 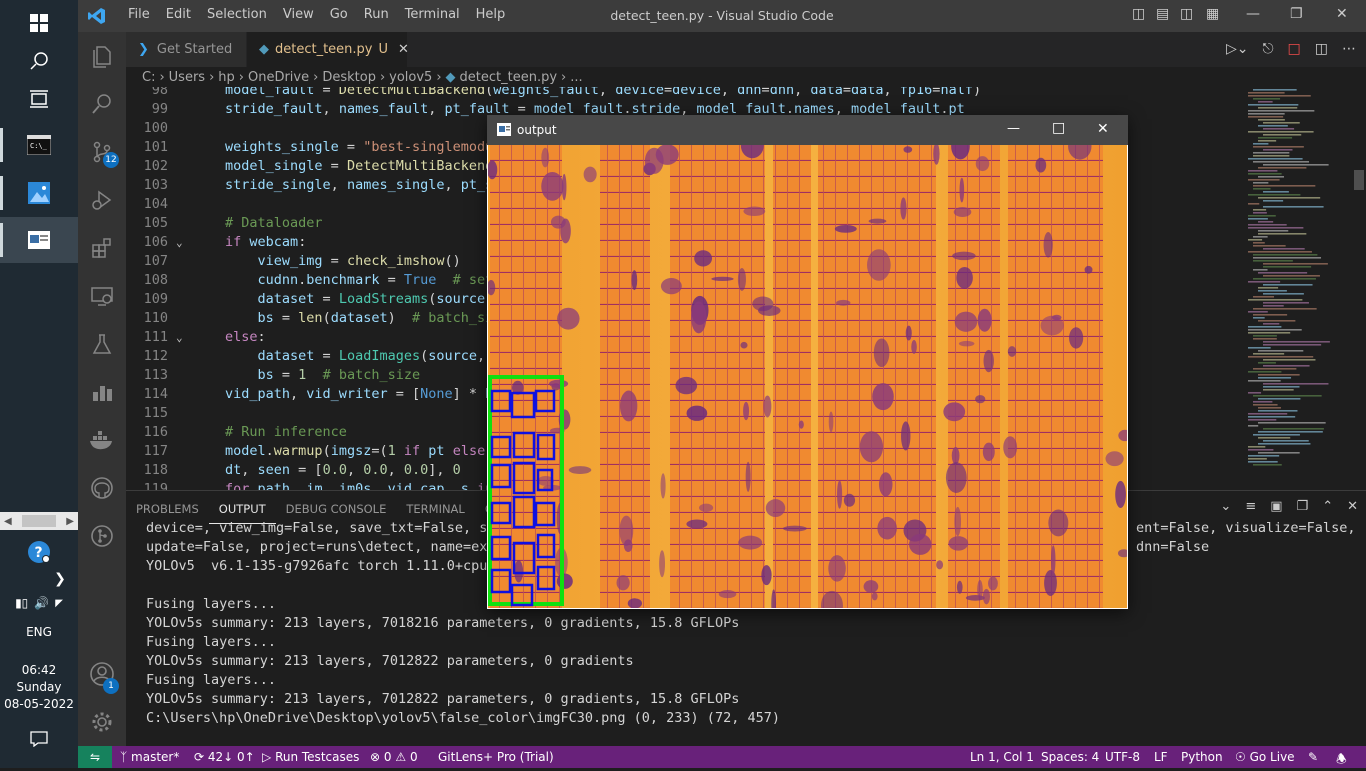 I want to click on run-debug-button, so click(x=102, y=200).